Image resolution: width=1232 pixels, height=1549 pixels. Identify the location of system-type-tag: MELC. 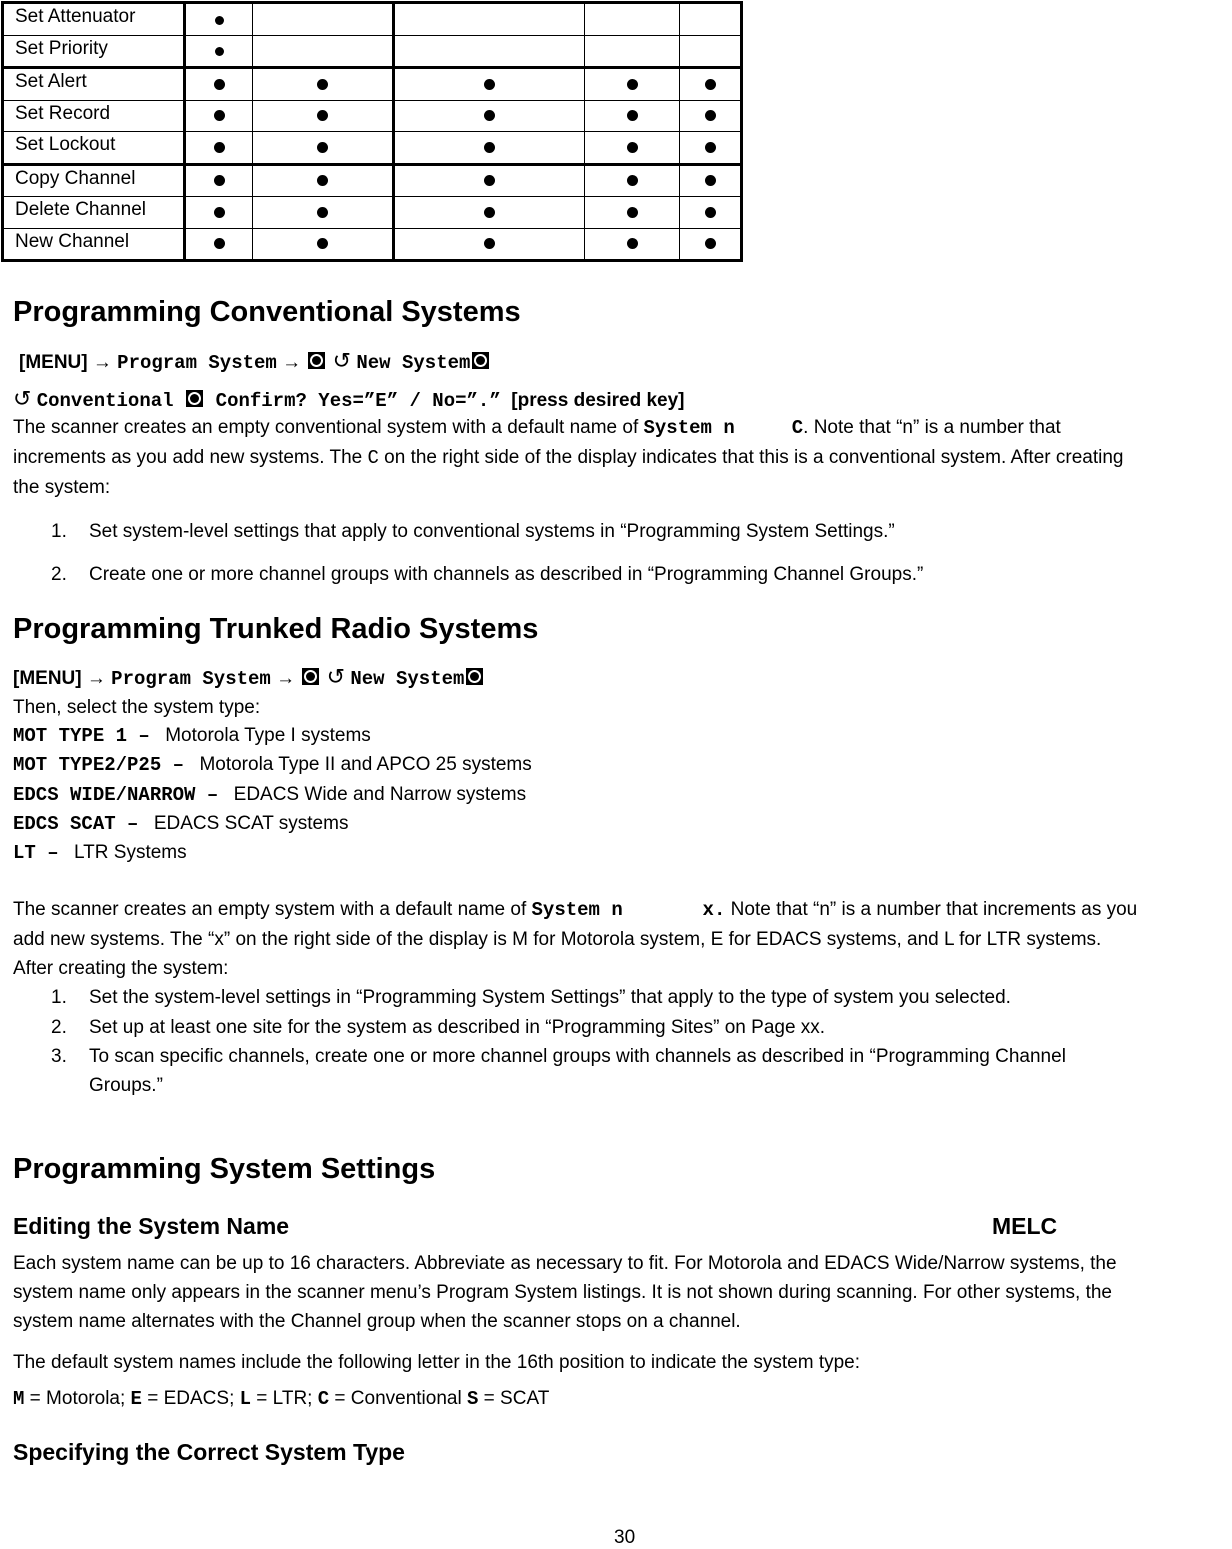
(1025, 1226).